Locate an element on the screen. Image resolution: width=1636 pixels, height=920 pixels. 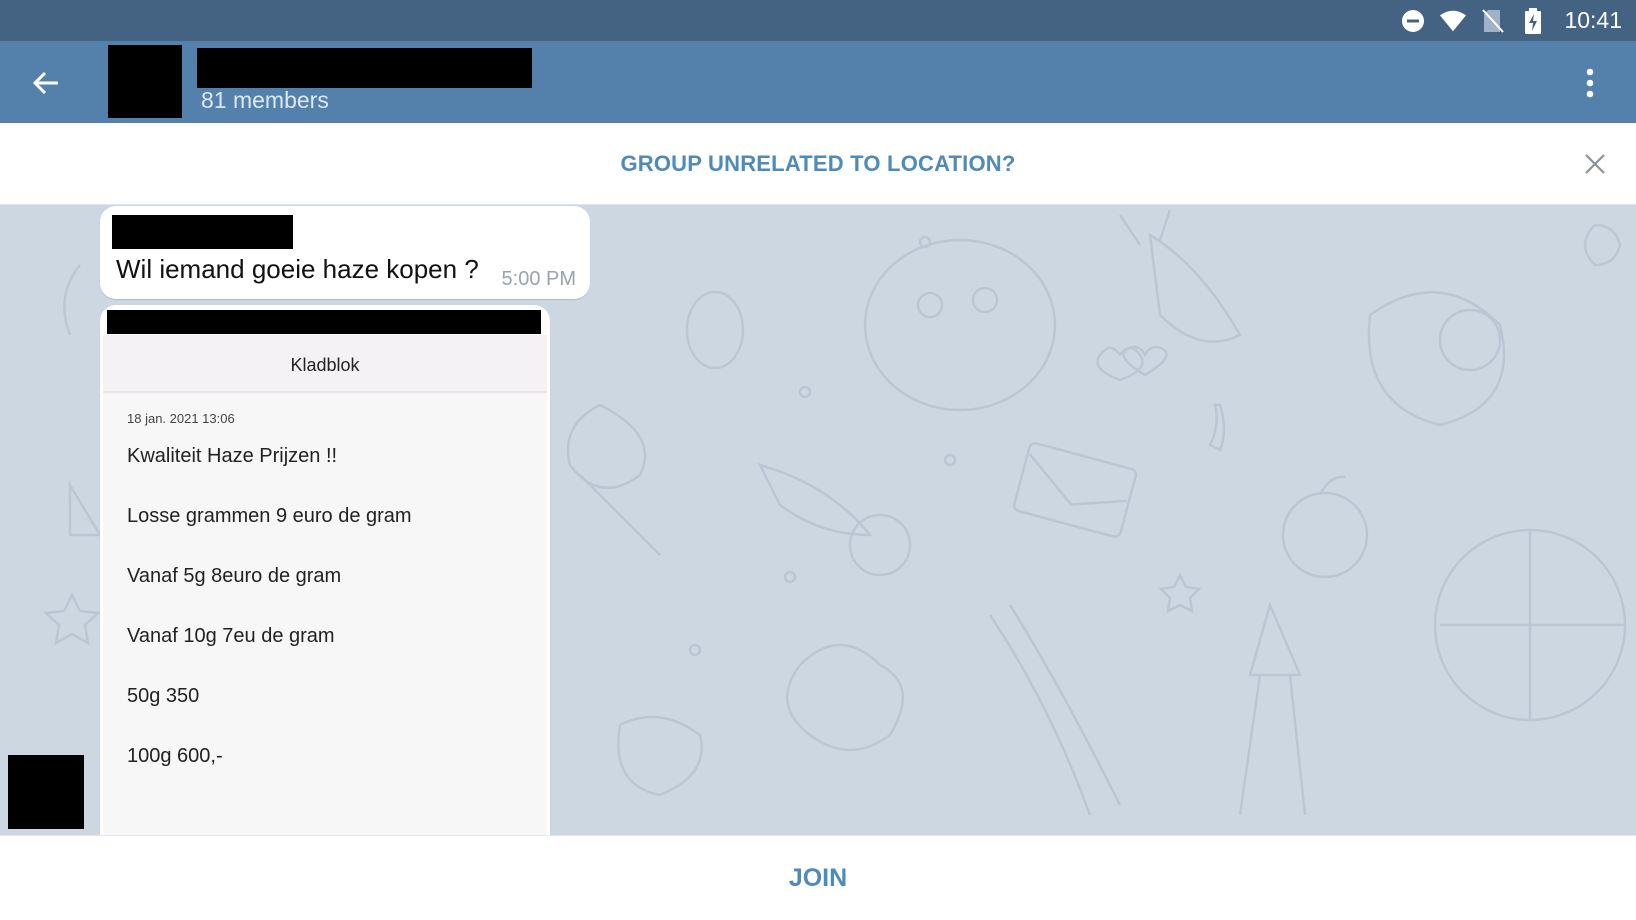
message-text: Wil iemand goeie haze kopen ? is located at coordinates (297, 269).